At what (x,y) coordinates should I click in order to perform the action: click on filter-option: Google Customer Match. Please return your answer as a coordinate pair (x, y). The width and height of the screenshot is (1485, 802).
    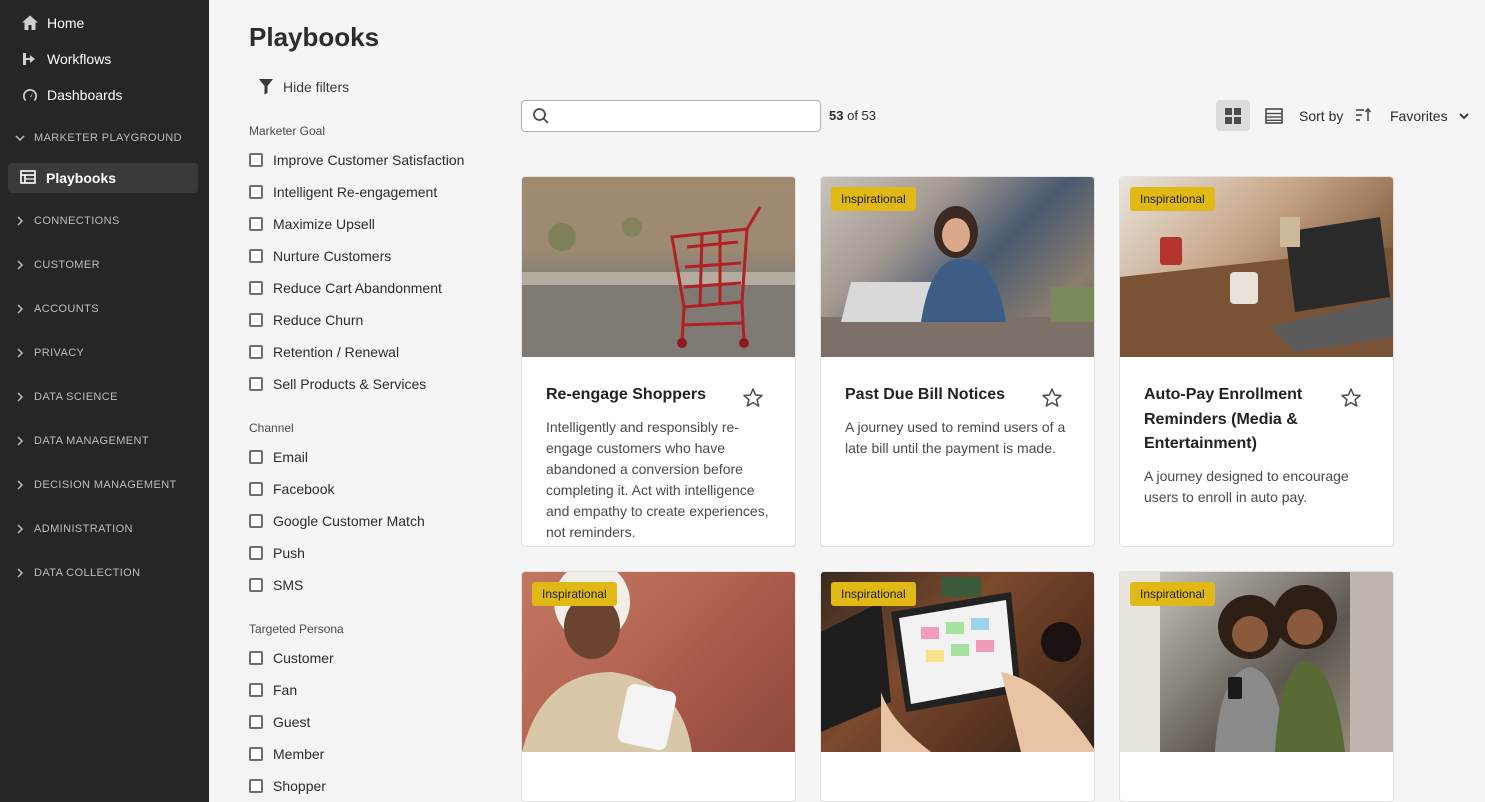
    Looking at the image, I should click on (369, 521).